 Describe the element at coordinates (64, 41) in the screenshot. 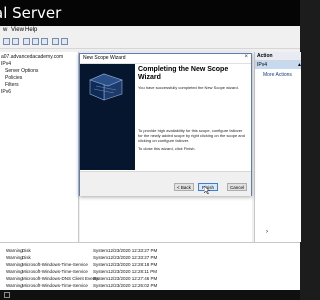

I see `export-icon` at that location.